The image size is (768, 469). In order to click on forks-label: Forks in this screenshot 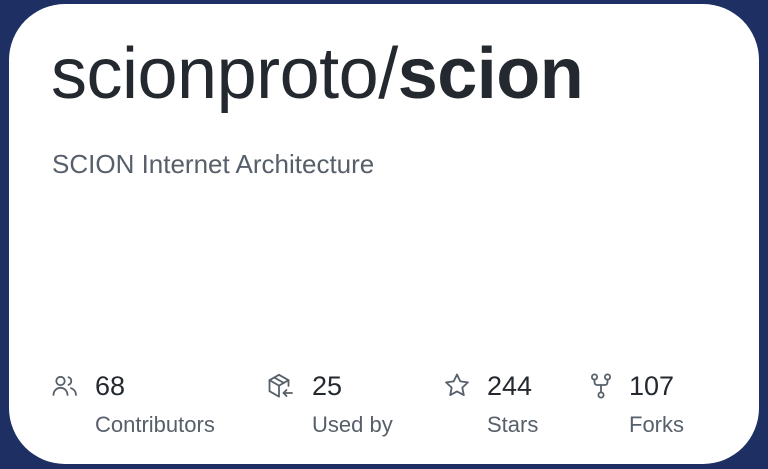, I will do `click(656, 424)`.